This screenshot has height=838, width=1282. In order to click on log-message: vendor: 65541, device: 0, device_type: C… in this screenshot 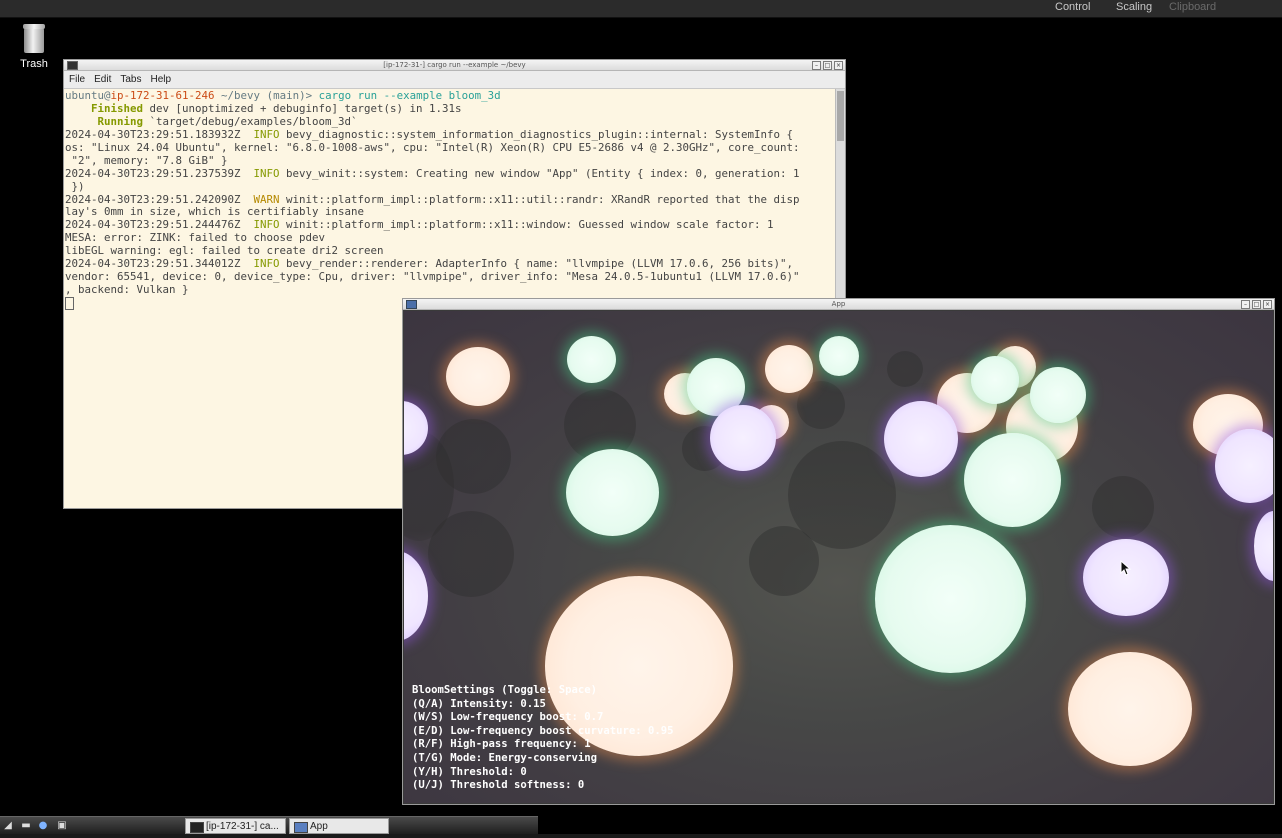, I will do `click(432, 277)`.